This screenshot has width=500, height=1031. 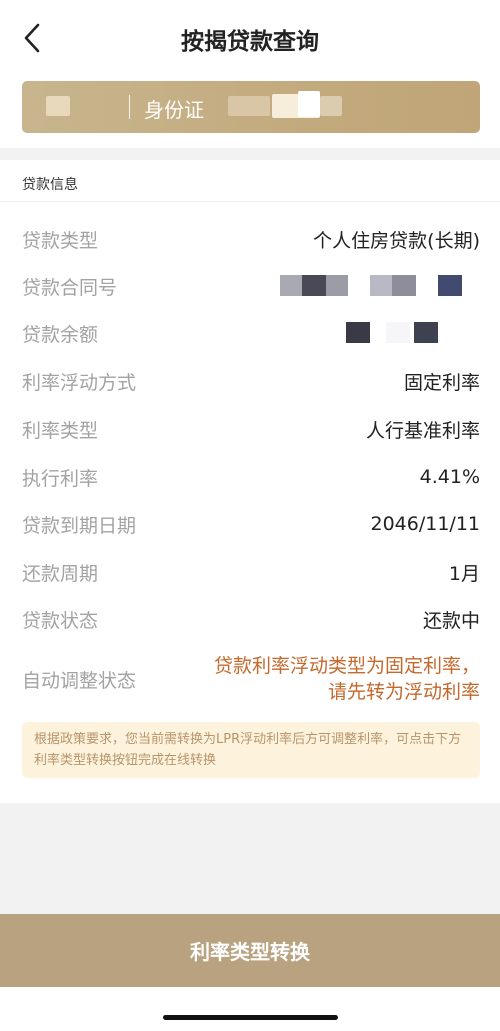 I want to click on row-rate-type: 利率类型 人行基准利率, so click(x=251, y=429).